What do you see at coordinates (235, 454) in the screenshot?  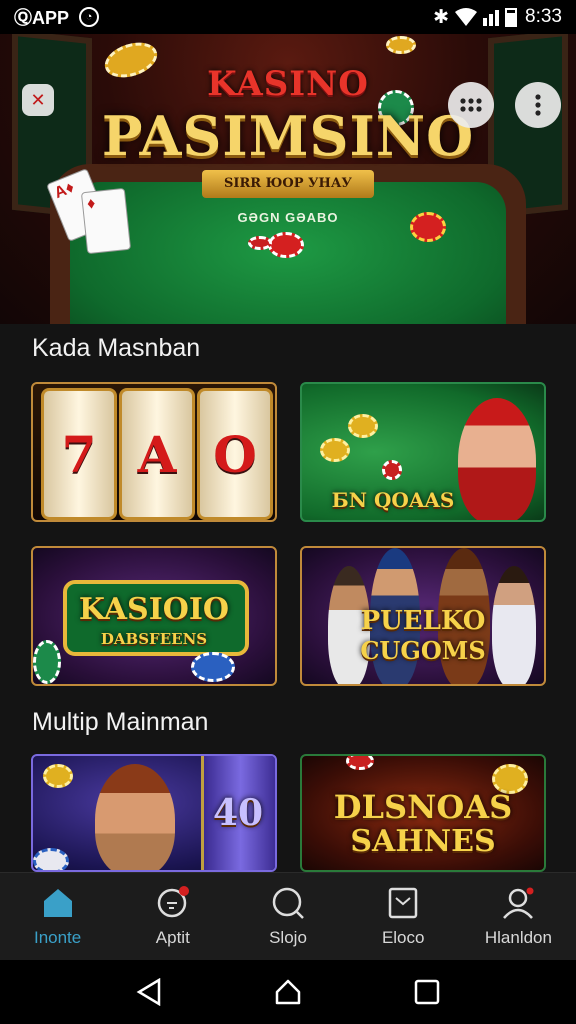 I see `slot-reel: O` at bounding box center [235, 454].